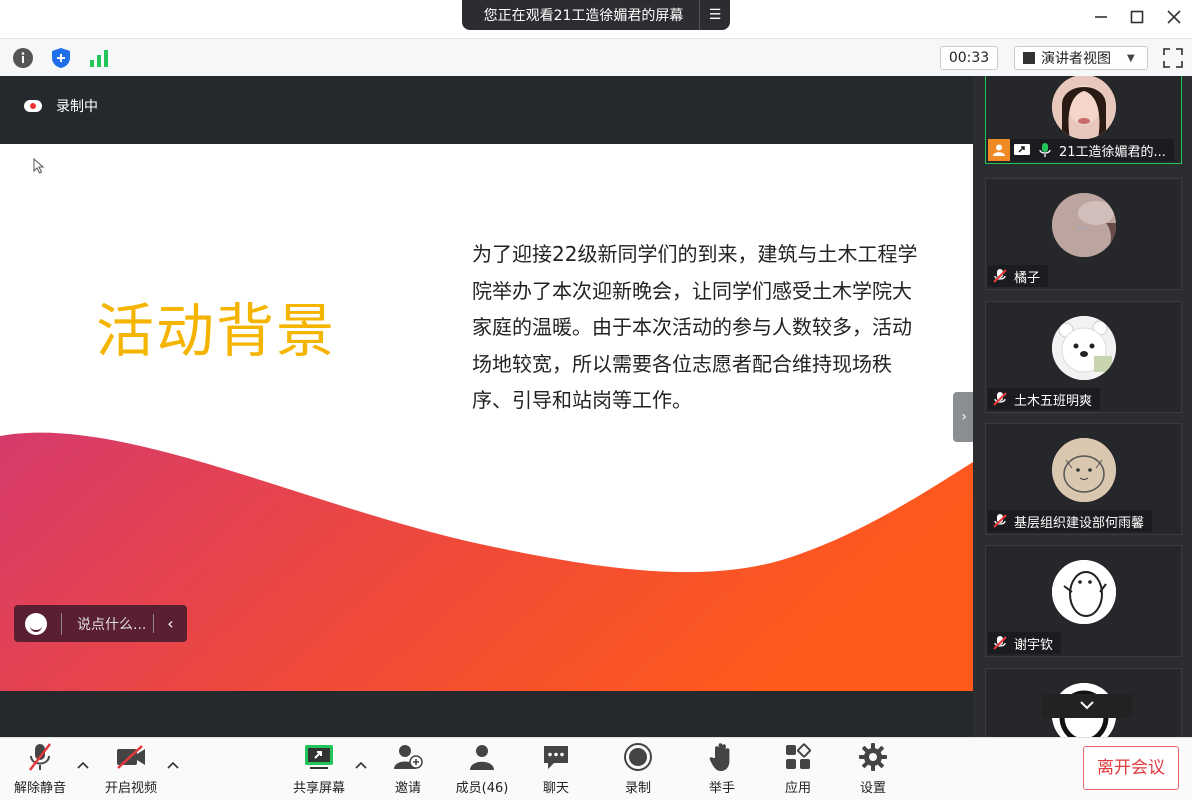  What do you see at coordinates (873, 757) in the screenshot?
I see `gear-icon` at bounding box center [873, 757].